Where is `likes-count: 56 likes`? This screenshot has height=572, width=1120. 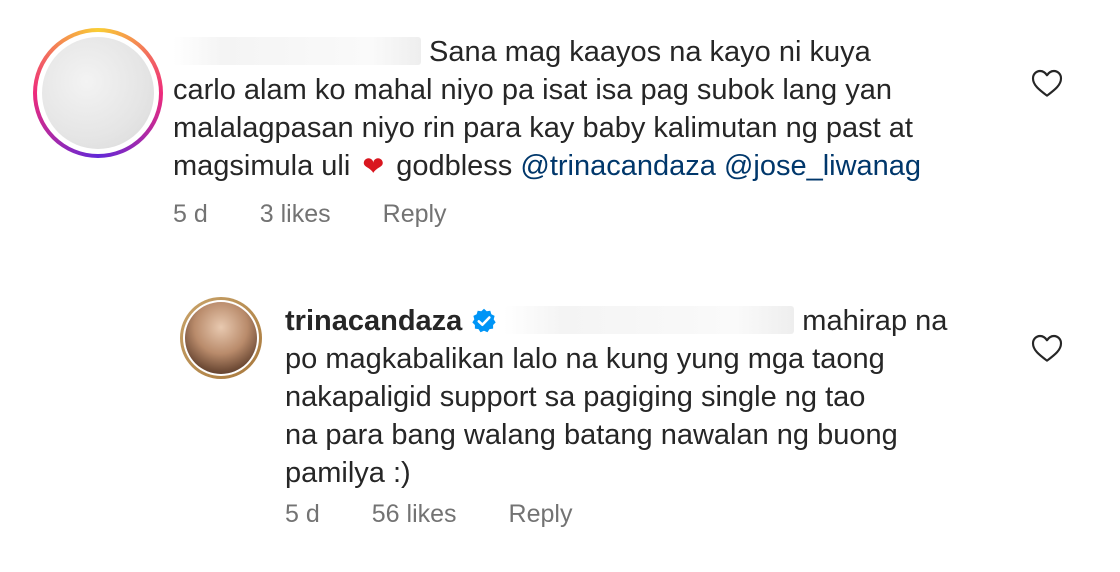 likes-count: 56 likes is located at coordinates (414, 514).